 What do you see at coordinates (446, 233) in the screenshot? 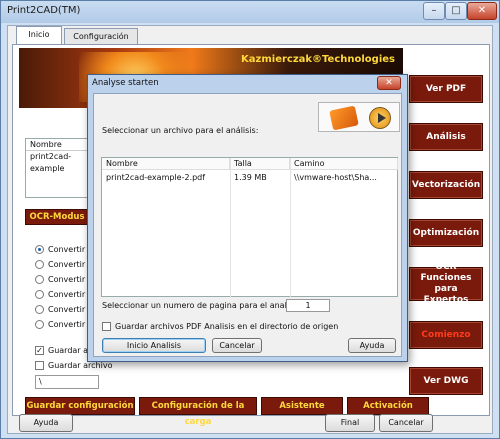
I see `optimization-button: Optimización` at bounding box center [446, 233].